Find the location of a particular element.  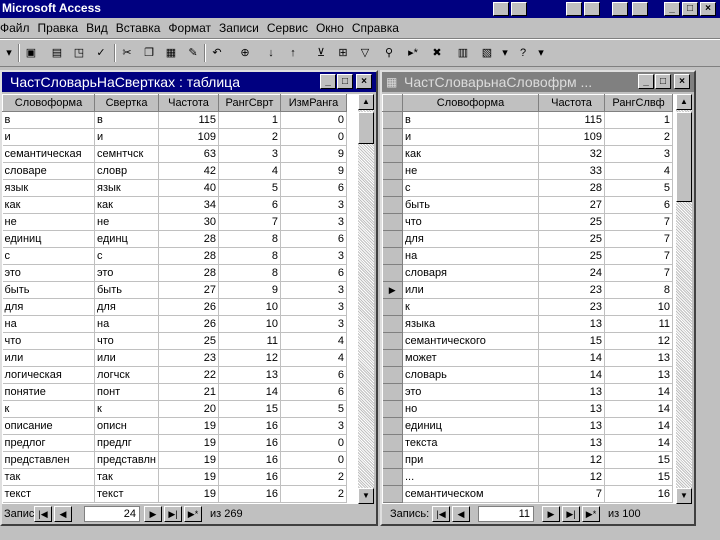

table-row: для для 26 10 3 is located at coordinates (174, 307).